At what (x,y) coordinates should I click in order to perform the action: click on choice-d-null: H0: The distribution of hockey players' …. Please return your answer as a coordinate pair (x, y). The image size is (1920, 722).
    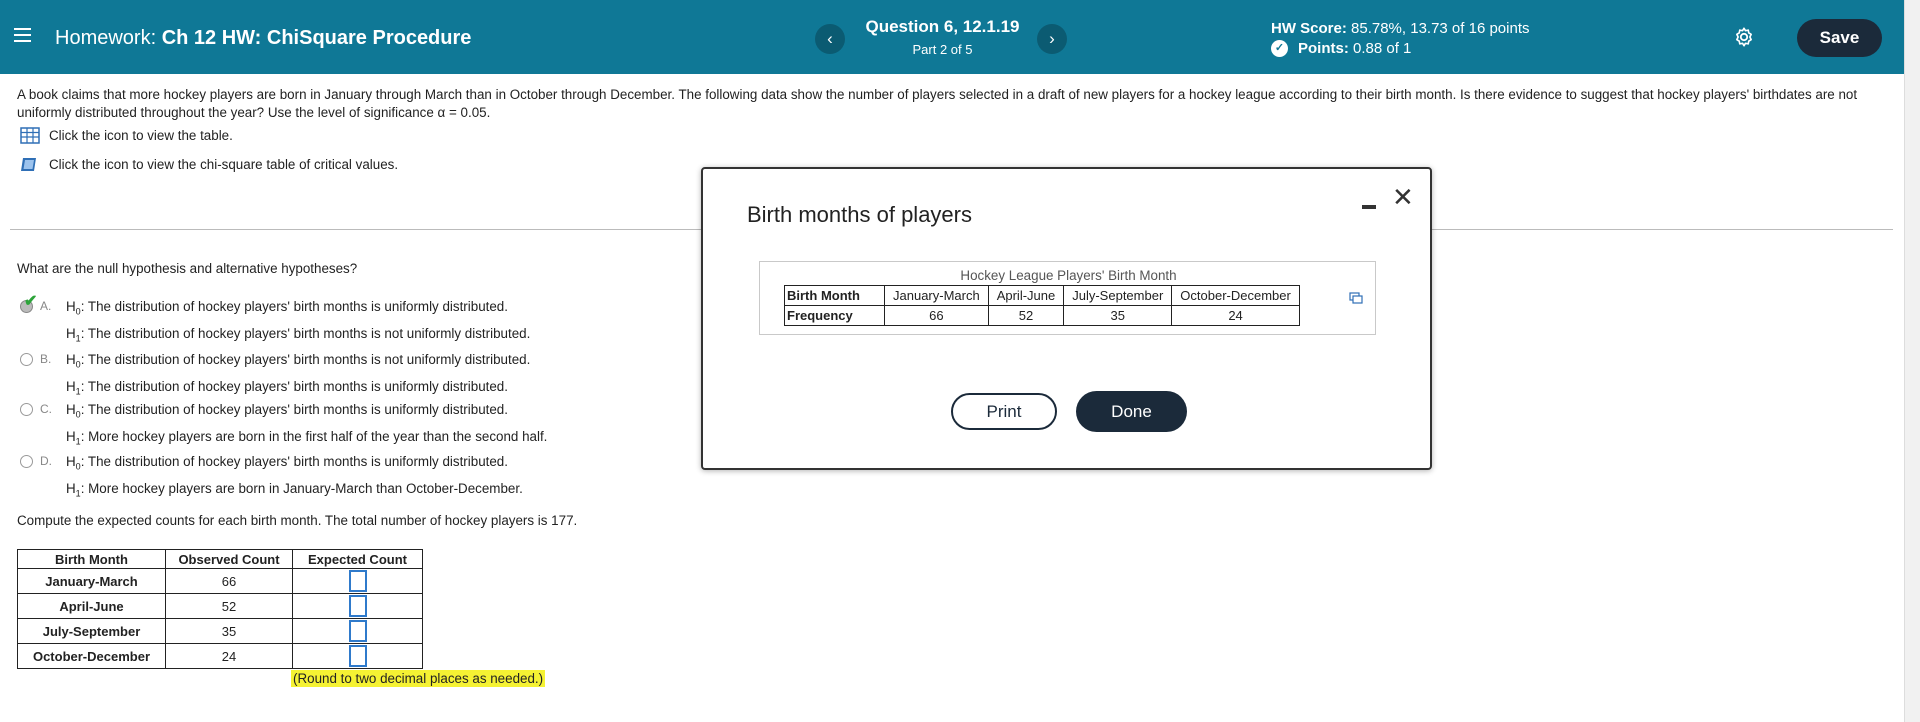
    Looking at the image, I should click on (287, 463).